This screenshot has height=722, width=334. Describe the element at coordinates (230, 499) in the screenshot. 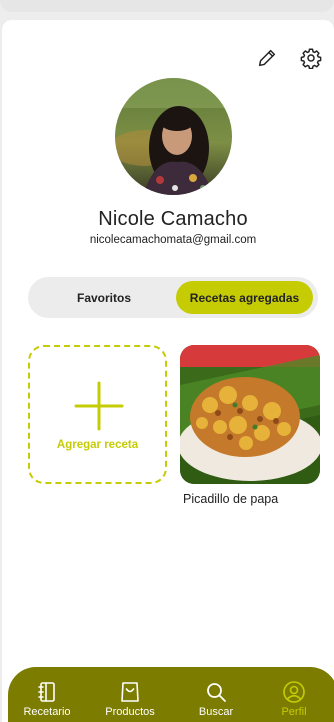

I see `recipe-title: Picadillo de papa` at that location.